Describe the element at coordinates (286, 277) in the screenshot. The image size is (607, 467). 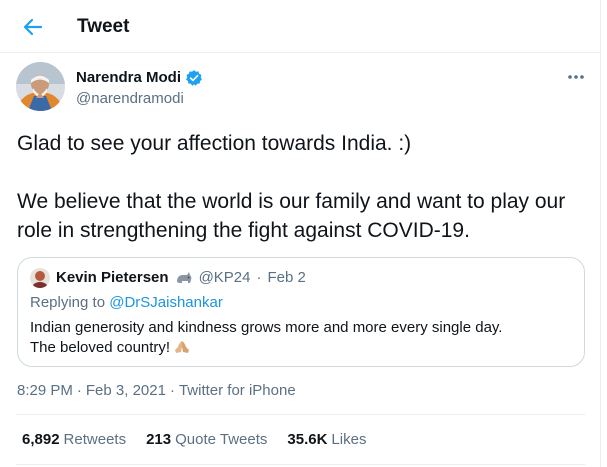
I see `quoted-tweet-date: Feb 2` at that location.